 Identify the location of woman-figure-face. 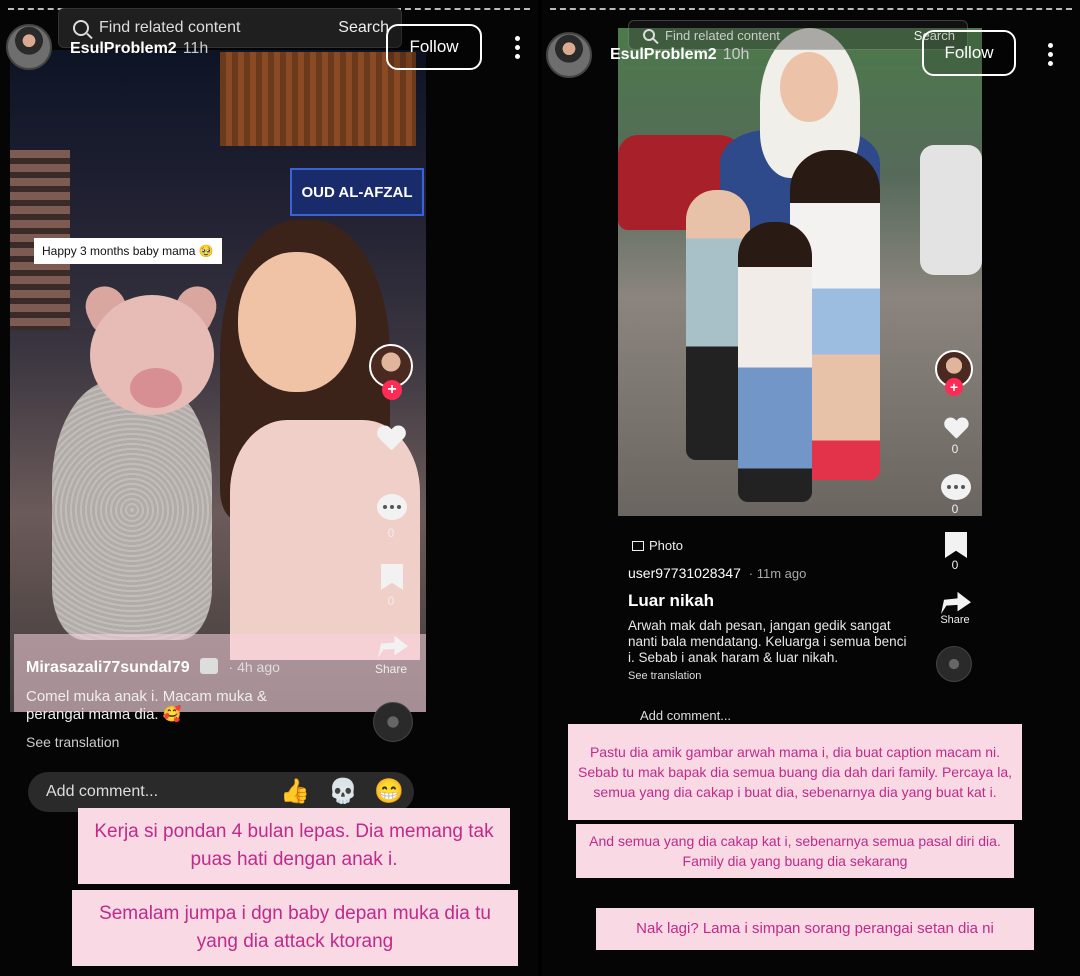
(297, 322).